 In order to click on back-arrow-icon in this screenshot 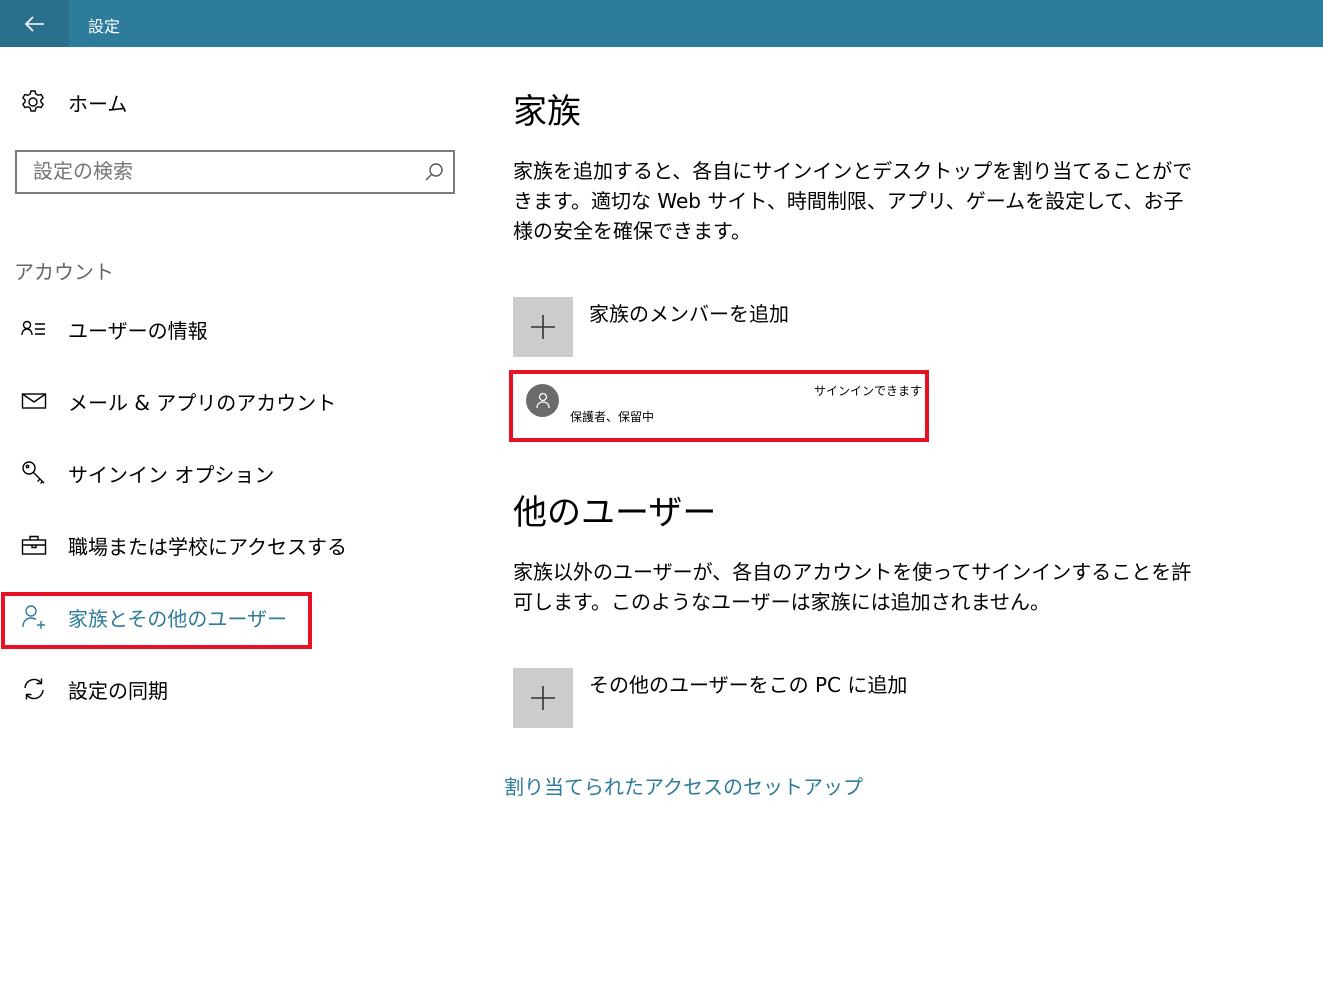, I will do `click(34, 23)`.